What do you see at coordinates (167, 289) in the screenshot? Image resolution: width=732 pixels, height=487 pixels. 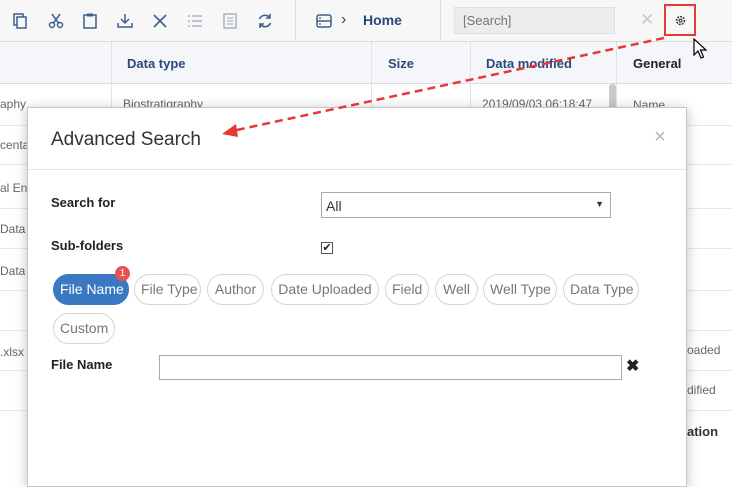 I see `filter-chip-file-type: File Type` at bounding box center [167, 289].